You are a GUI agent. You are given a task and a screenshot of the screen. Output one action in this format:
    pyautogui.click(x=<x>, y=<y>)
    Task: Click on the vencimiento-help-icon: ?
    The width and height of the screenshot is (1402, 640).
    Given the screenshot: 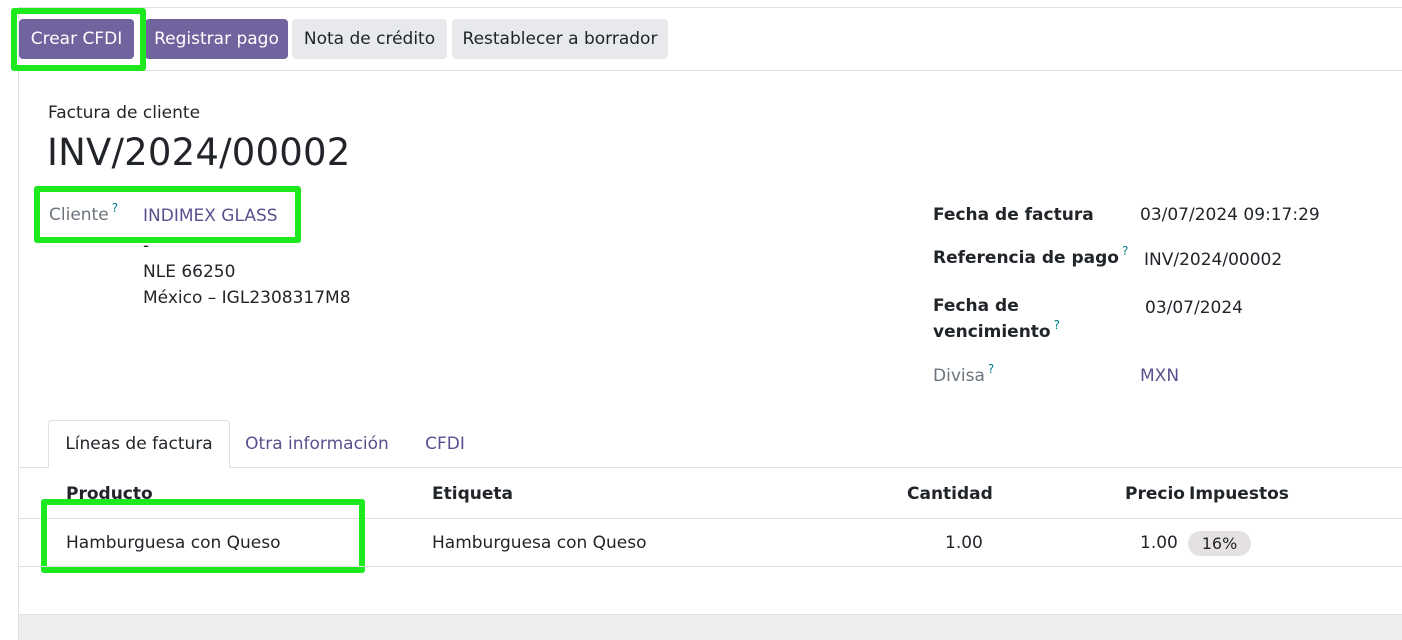 What is the action you would take?
    pyautogui.click(x=1057, y=325)
    